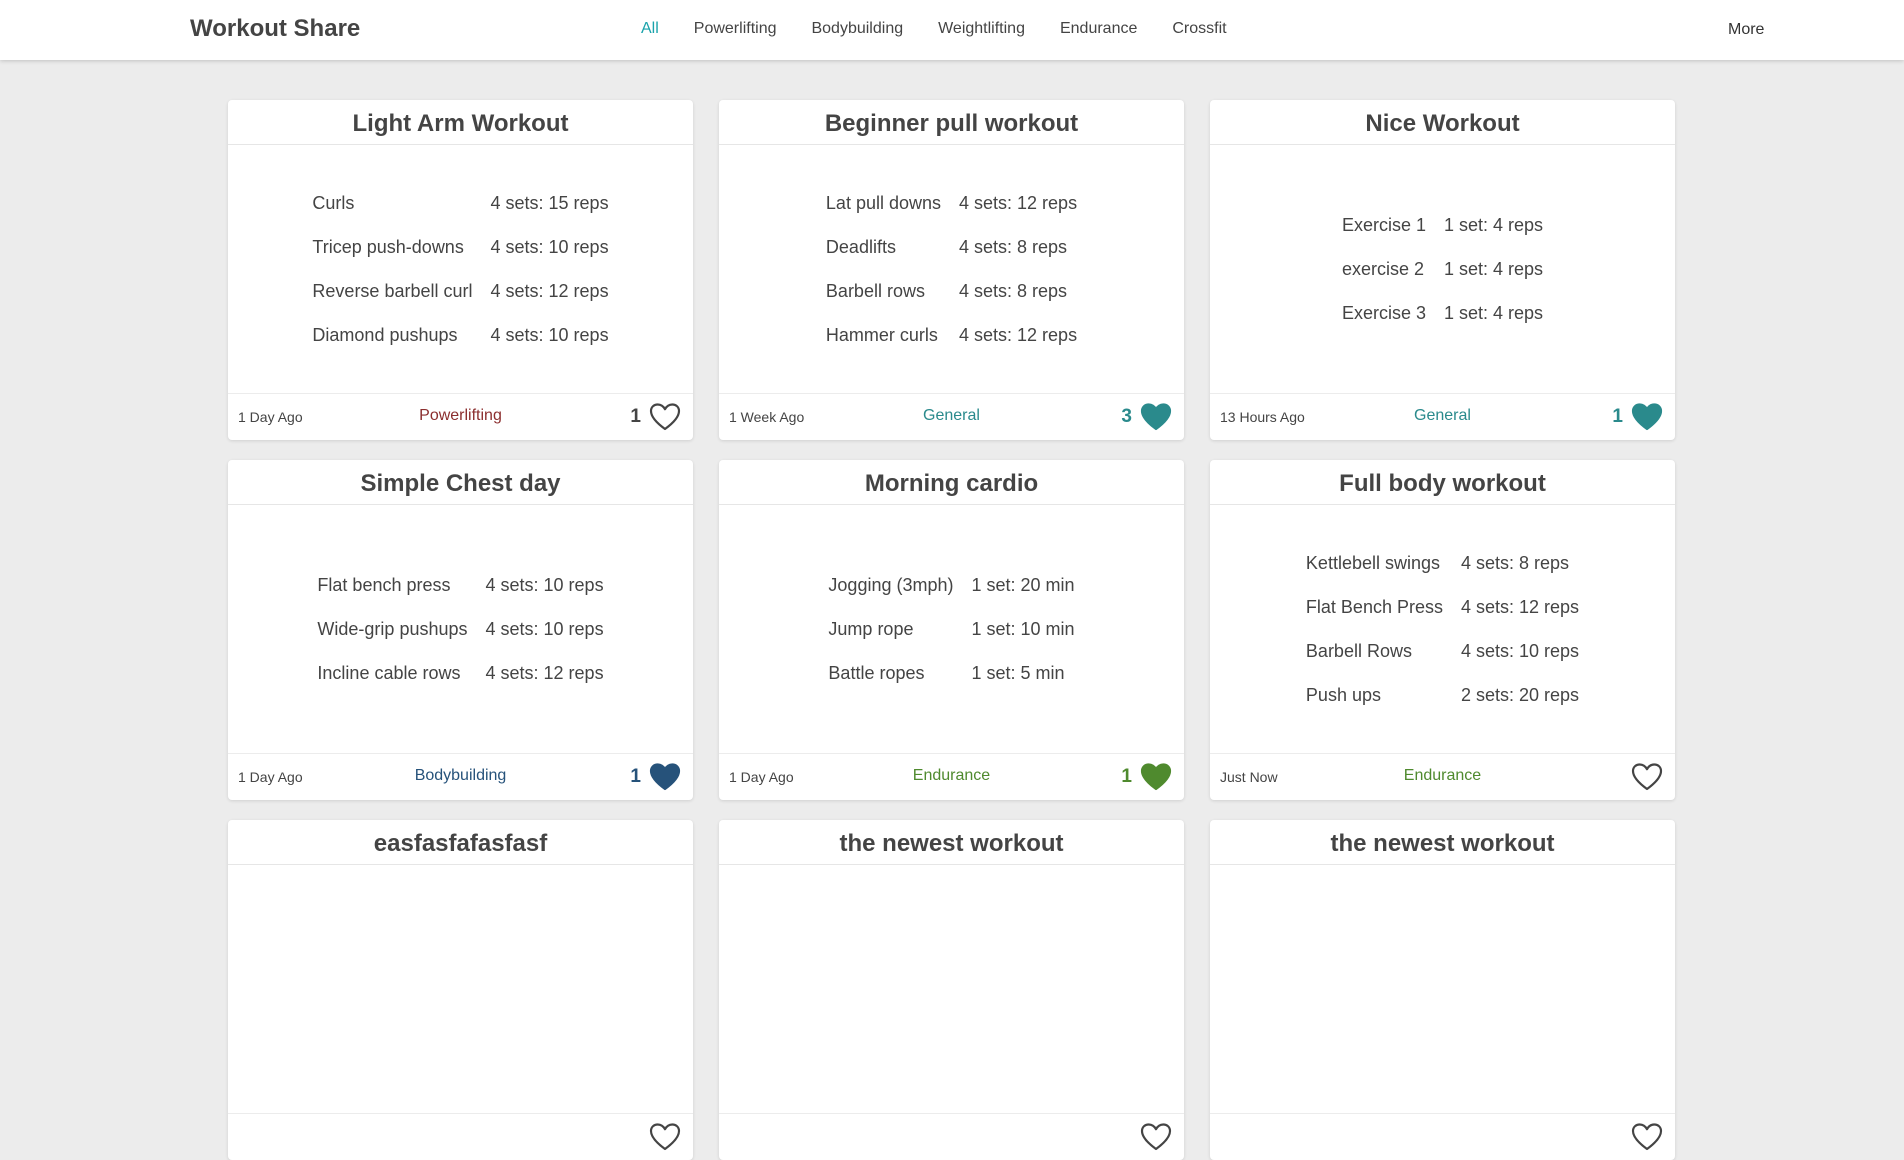 This screenshot has width=1904, height=1160. What do you see at coordinates (951, 291) in the screenshot?
I see `exercise-row: Barbell rows 4 sets: 8 reps` at bounding box center [951, 291].